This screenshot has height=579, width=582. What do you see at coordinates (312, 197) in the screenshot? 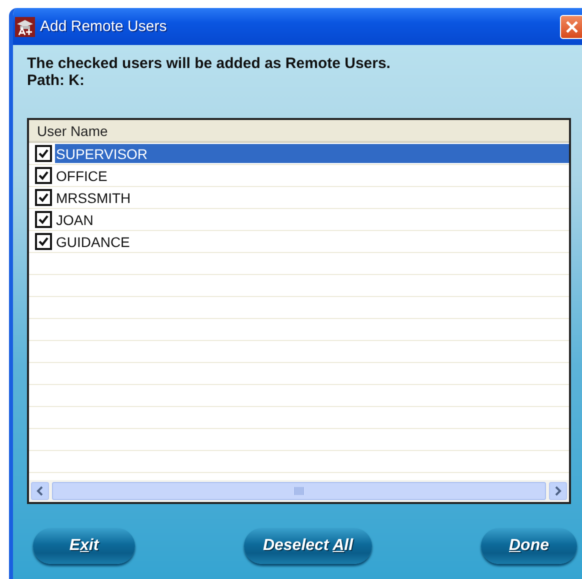
I see `user-name: MRSSMITH` at bounding box center [312, 197].